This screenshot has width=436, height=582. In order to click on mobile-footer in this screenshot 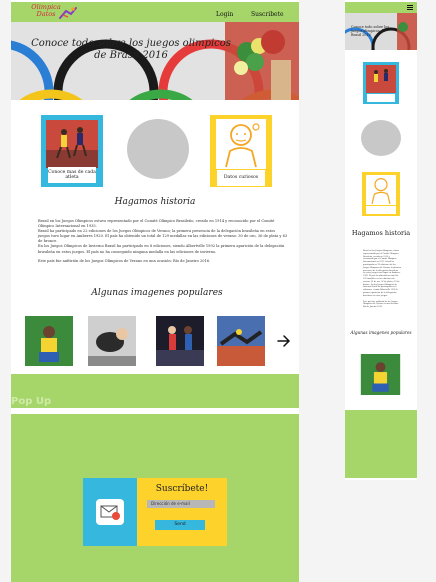, I will do `click(381, 444)`.